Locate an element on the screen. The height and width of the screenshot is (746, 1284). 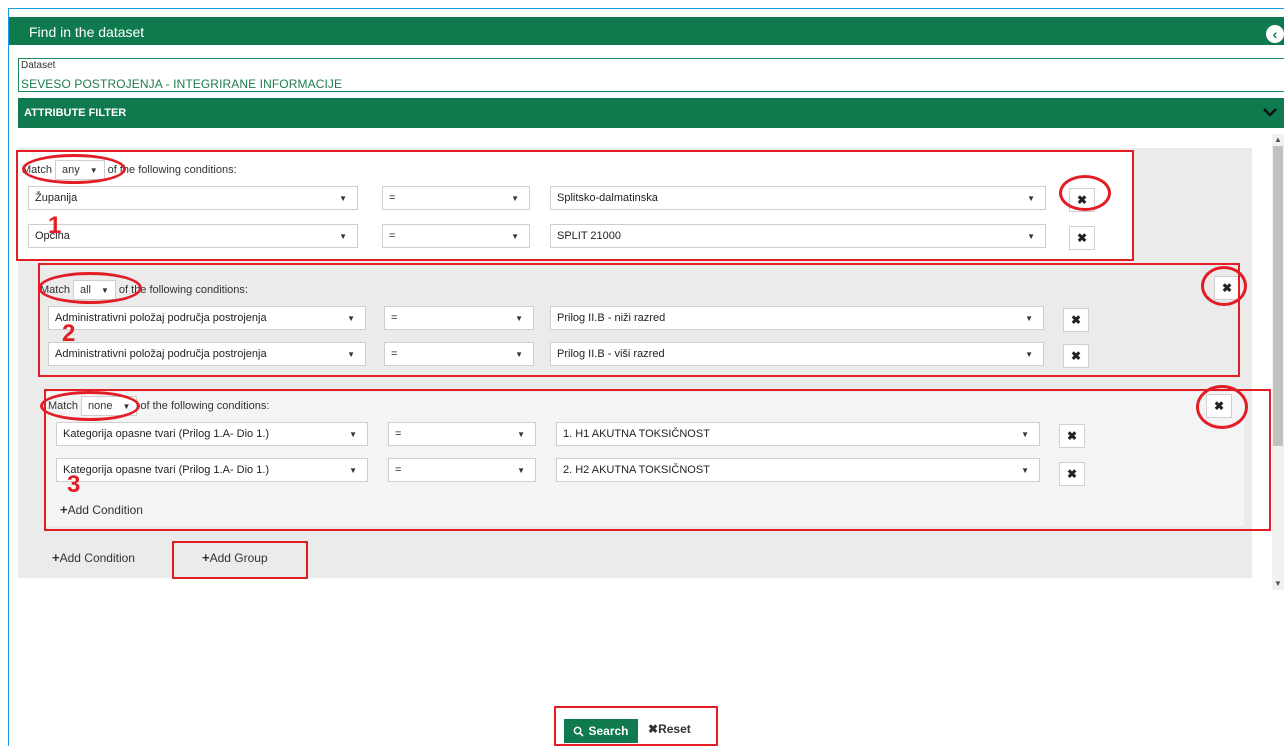
annotation-oval-remove-condition is located at coordinates (1085, 193).